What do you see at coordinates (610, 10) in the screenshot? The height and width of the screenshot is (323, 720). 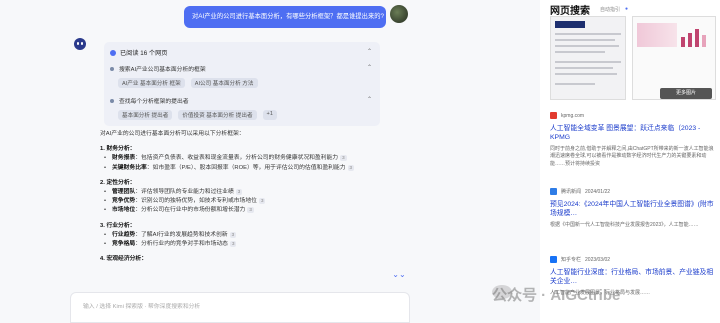 I see `panel-subtitle: 自动指引` at bounding box center [610, 10].